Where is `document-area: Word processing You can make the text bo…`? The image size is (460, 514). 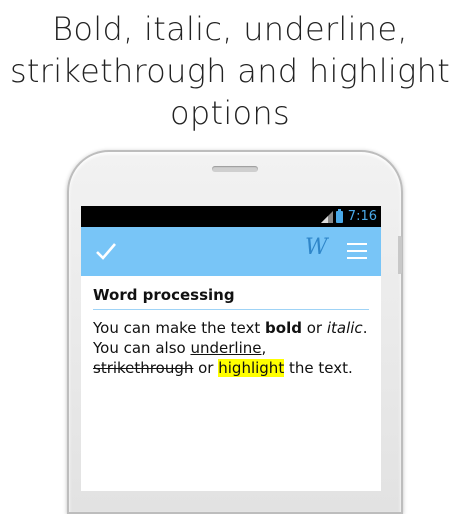
document-area: Word processing You can make the text bo… is located at coordinates (231, 327).